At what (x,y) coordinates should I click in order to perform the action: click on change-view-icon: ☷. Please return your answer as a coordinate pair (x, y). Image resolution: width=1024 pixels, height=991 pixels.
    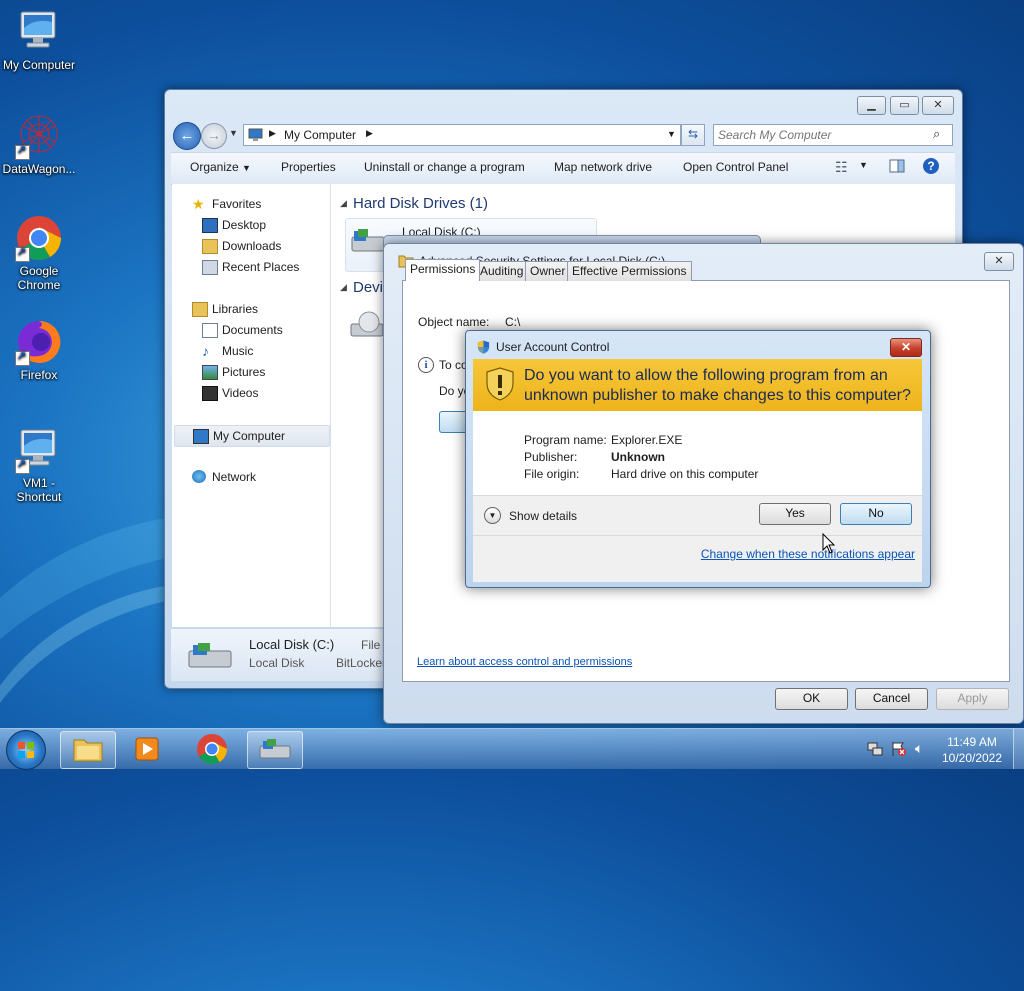
    Looking at the image, I should click on (841, 167).